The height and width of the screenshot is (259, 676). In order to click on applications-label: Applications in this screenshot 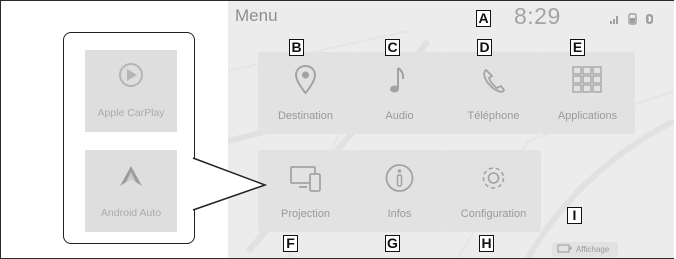, I will do `click(587, 116)`.